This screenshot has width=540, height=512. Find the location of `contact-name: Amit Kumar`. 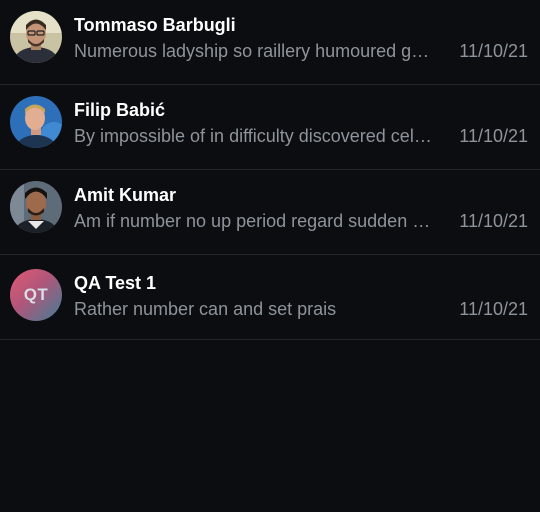

contact-name: Amit Kumar is located at coordinates (125, 195).